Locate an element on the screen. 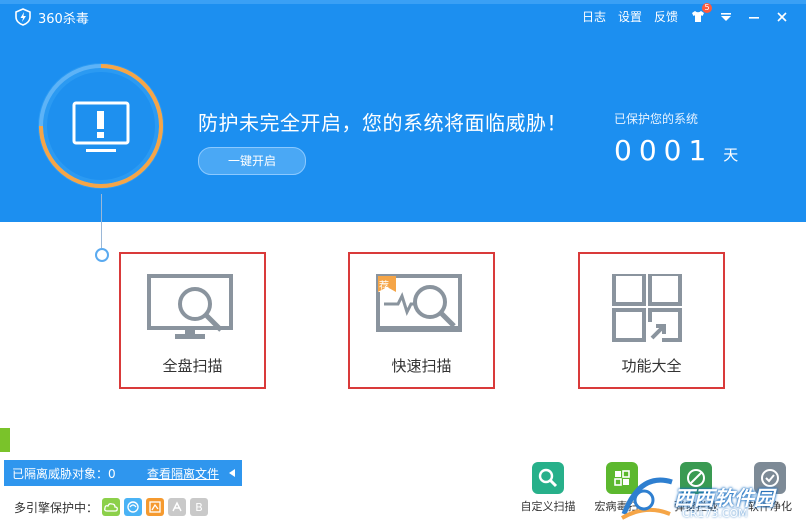  qvm-engine-icon is located at coordinates (133, 507).